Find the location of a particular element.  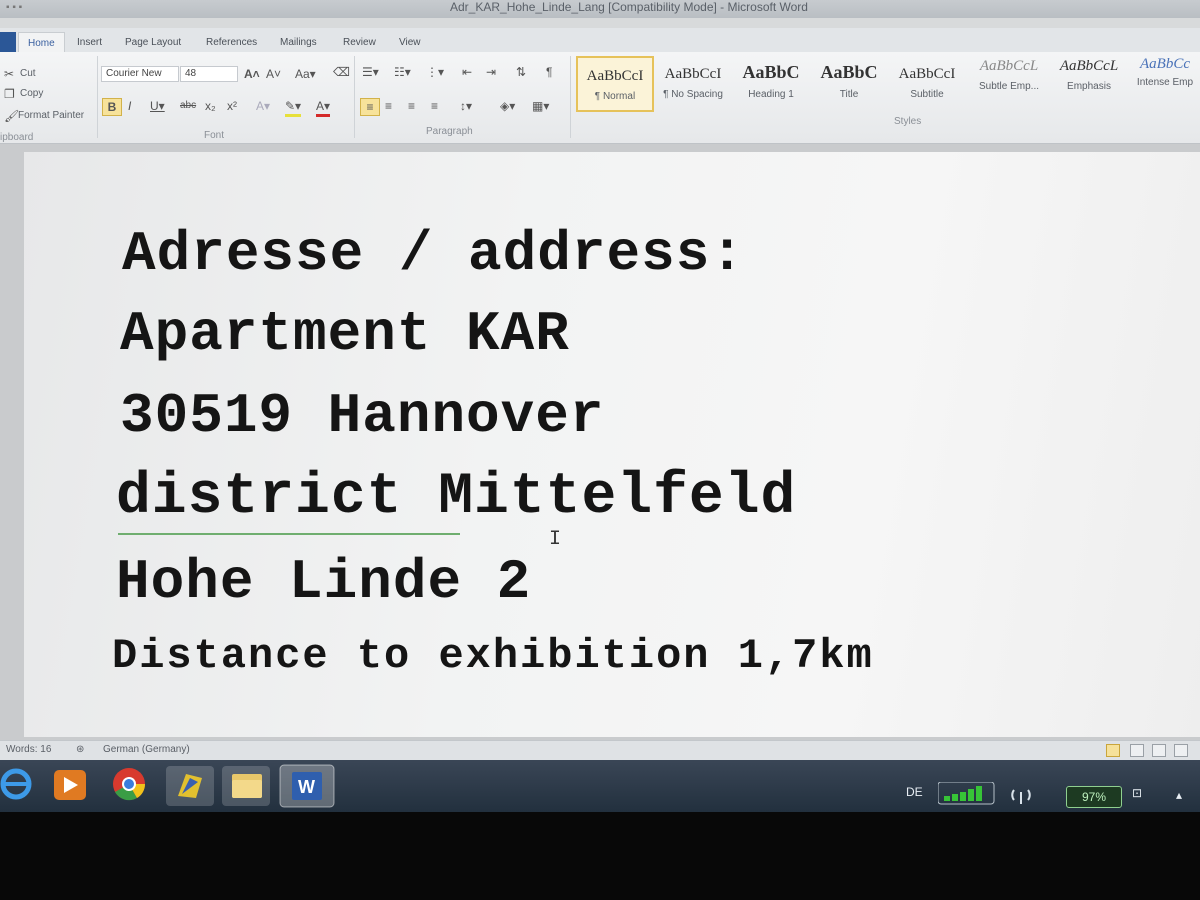

clear-formatting-icon: ⌫ is located at coordinates (341, 72).